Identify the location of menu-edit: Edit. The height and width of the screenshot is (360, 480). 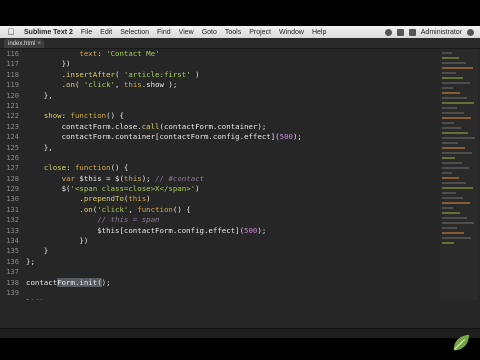
(106, 32).